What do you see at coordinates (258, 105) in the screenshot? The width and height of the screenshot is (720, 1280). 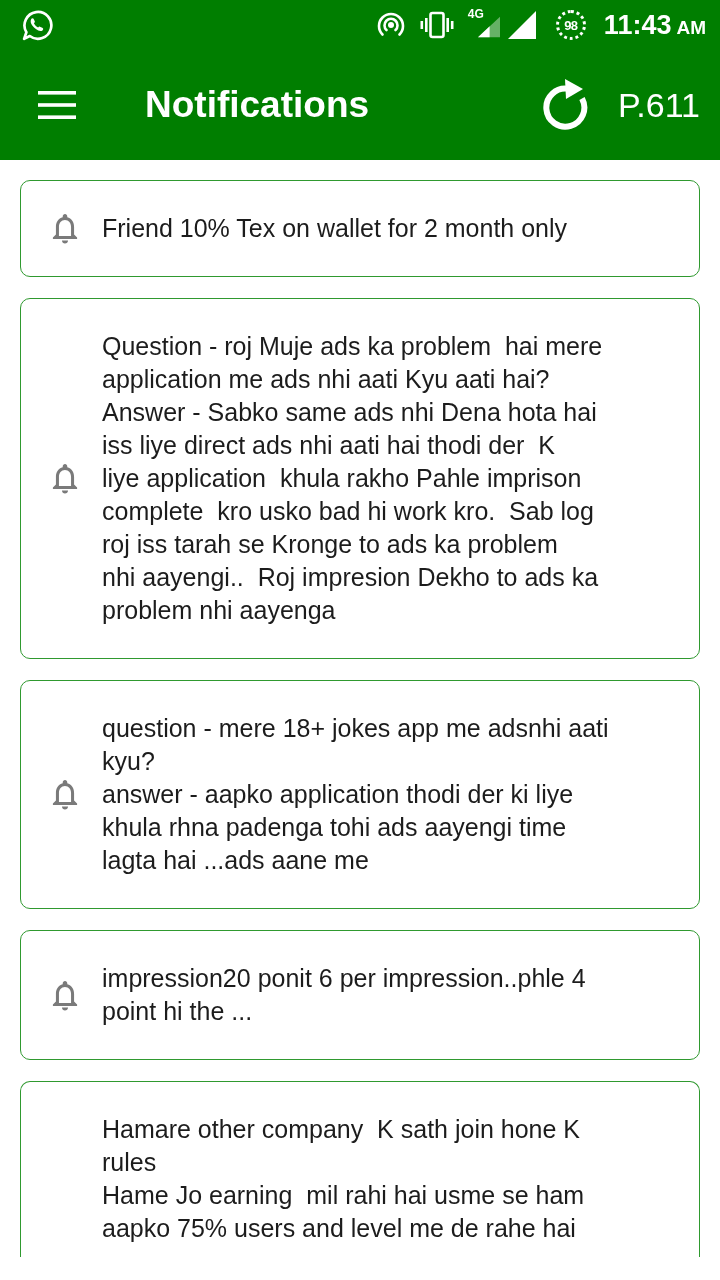 I see `screen-title: Notifications` at bounding box center [258, 105].